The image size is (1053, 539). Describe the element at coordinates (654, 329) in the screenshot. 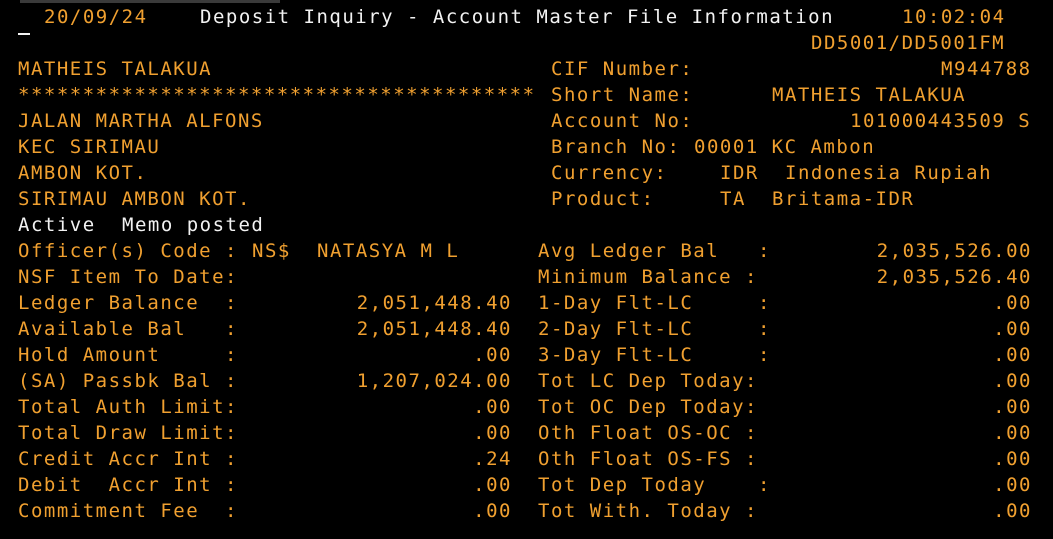

I see `flt-2day-label: 2-Day Flt-LC :` at that location.